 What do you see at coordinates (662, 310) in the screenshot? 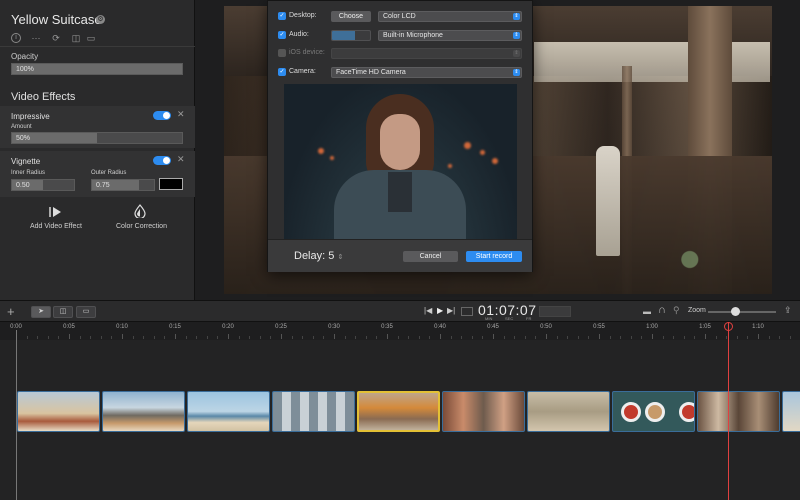
I see `magnet-icon: ∩` at bounding box center [662, 310].